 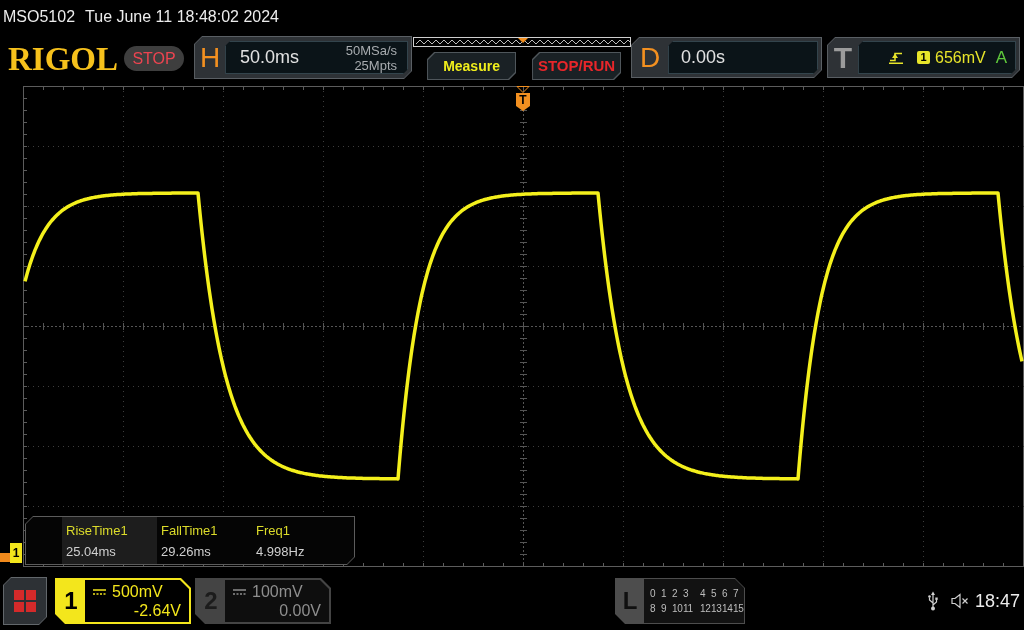 I want to click on rising-edge-icon, so click(x=896, y=57).